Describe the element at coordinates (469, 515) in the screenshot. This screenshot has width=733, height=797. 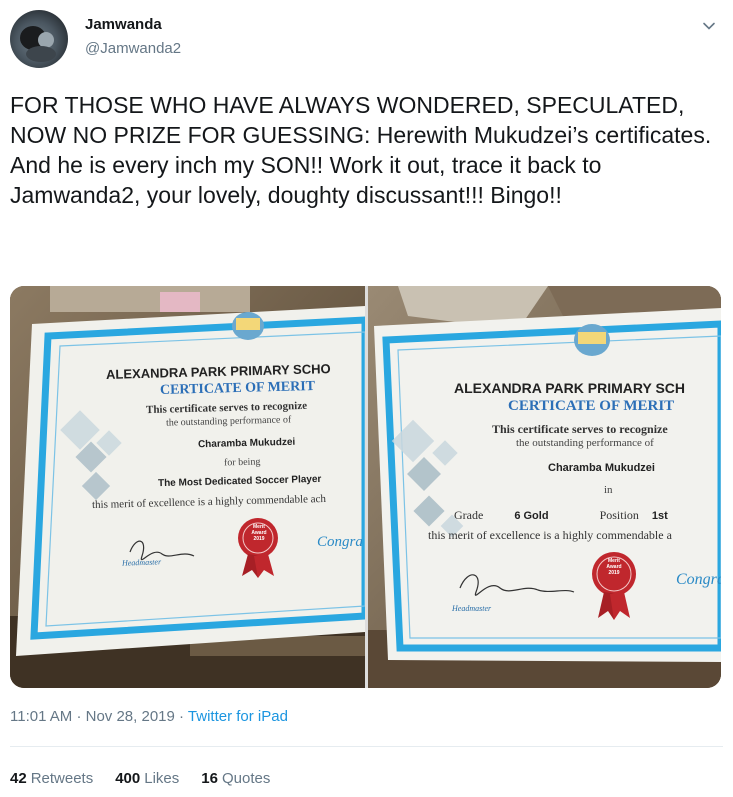
I see `grade-label: Grade` at that location.